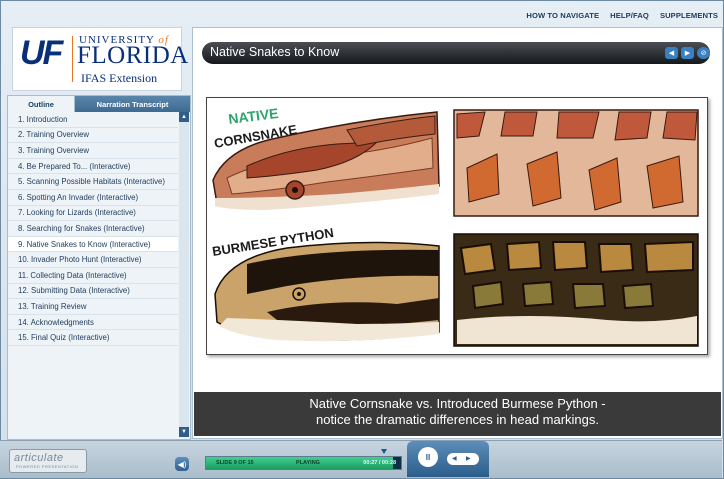 The image size is (724, 479). Describe the element at coordinates (703, 53) in the screenshot. I see `exit-icon: ⊘` at that location.